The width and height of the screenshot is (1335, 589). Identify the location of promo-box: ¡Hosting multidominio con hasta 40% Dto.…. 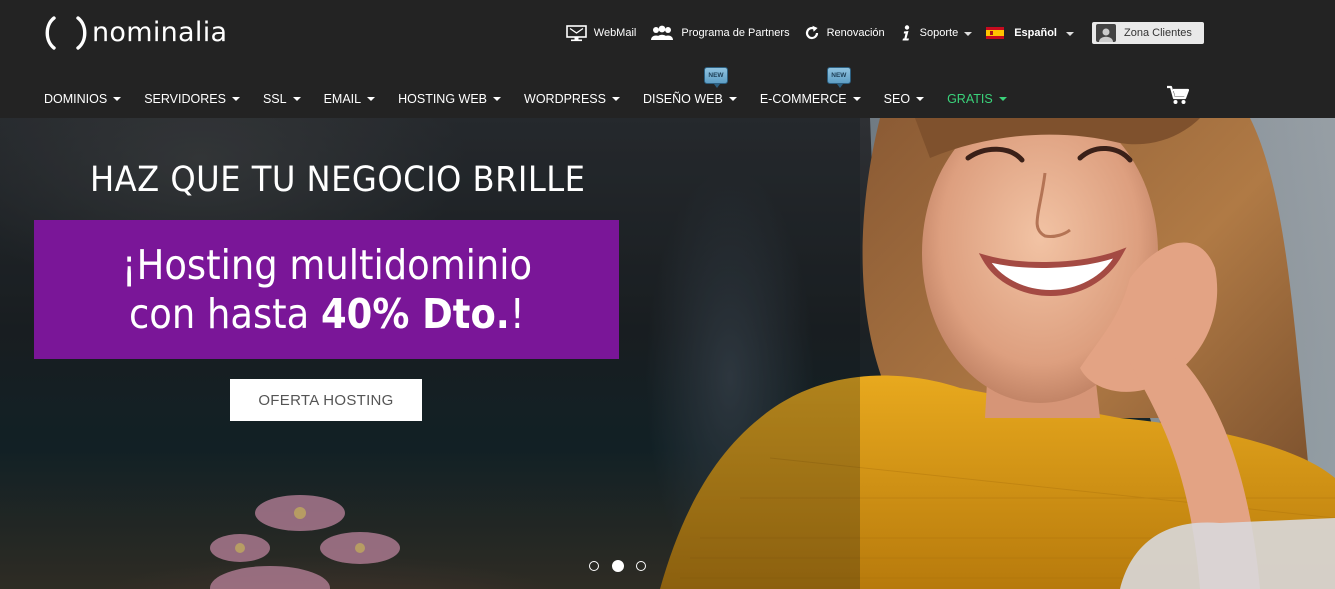
(326, 289).